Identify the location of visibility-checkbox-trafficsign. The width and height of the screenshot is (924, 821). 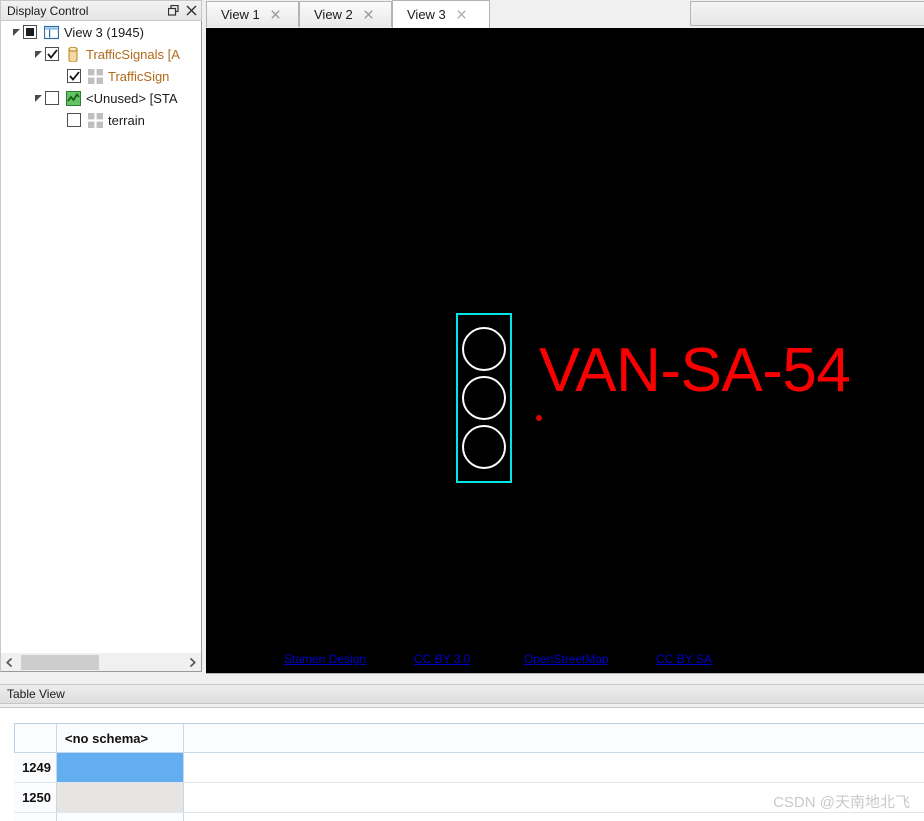
(74, 76).